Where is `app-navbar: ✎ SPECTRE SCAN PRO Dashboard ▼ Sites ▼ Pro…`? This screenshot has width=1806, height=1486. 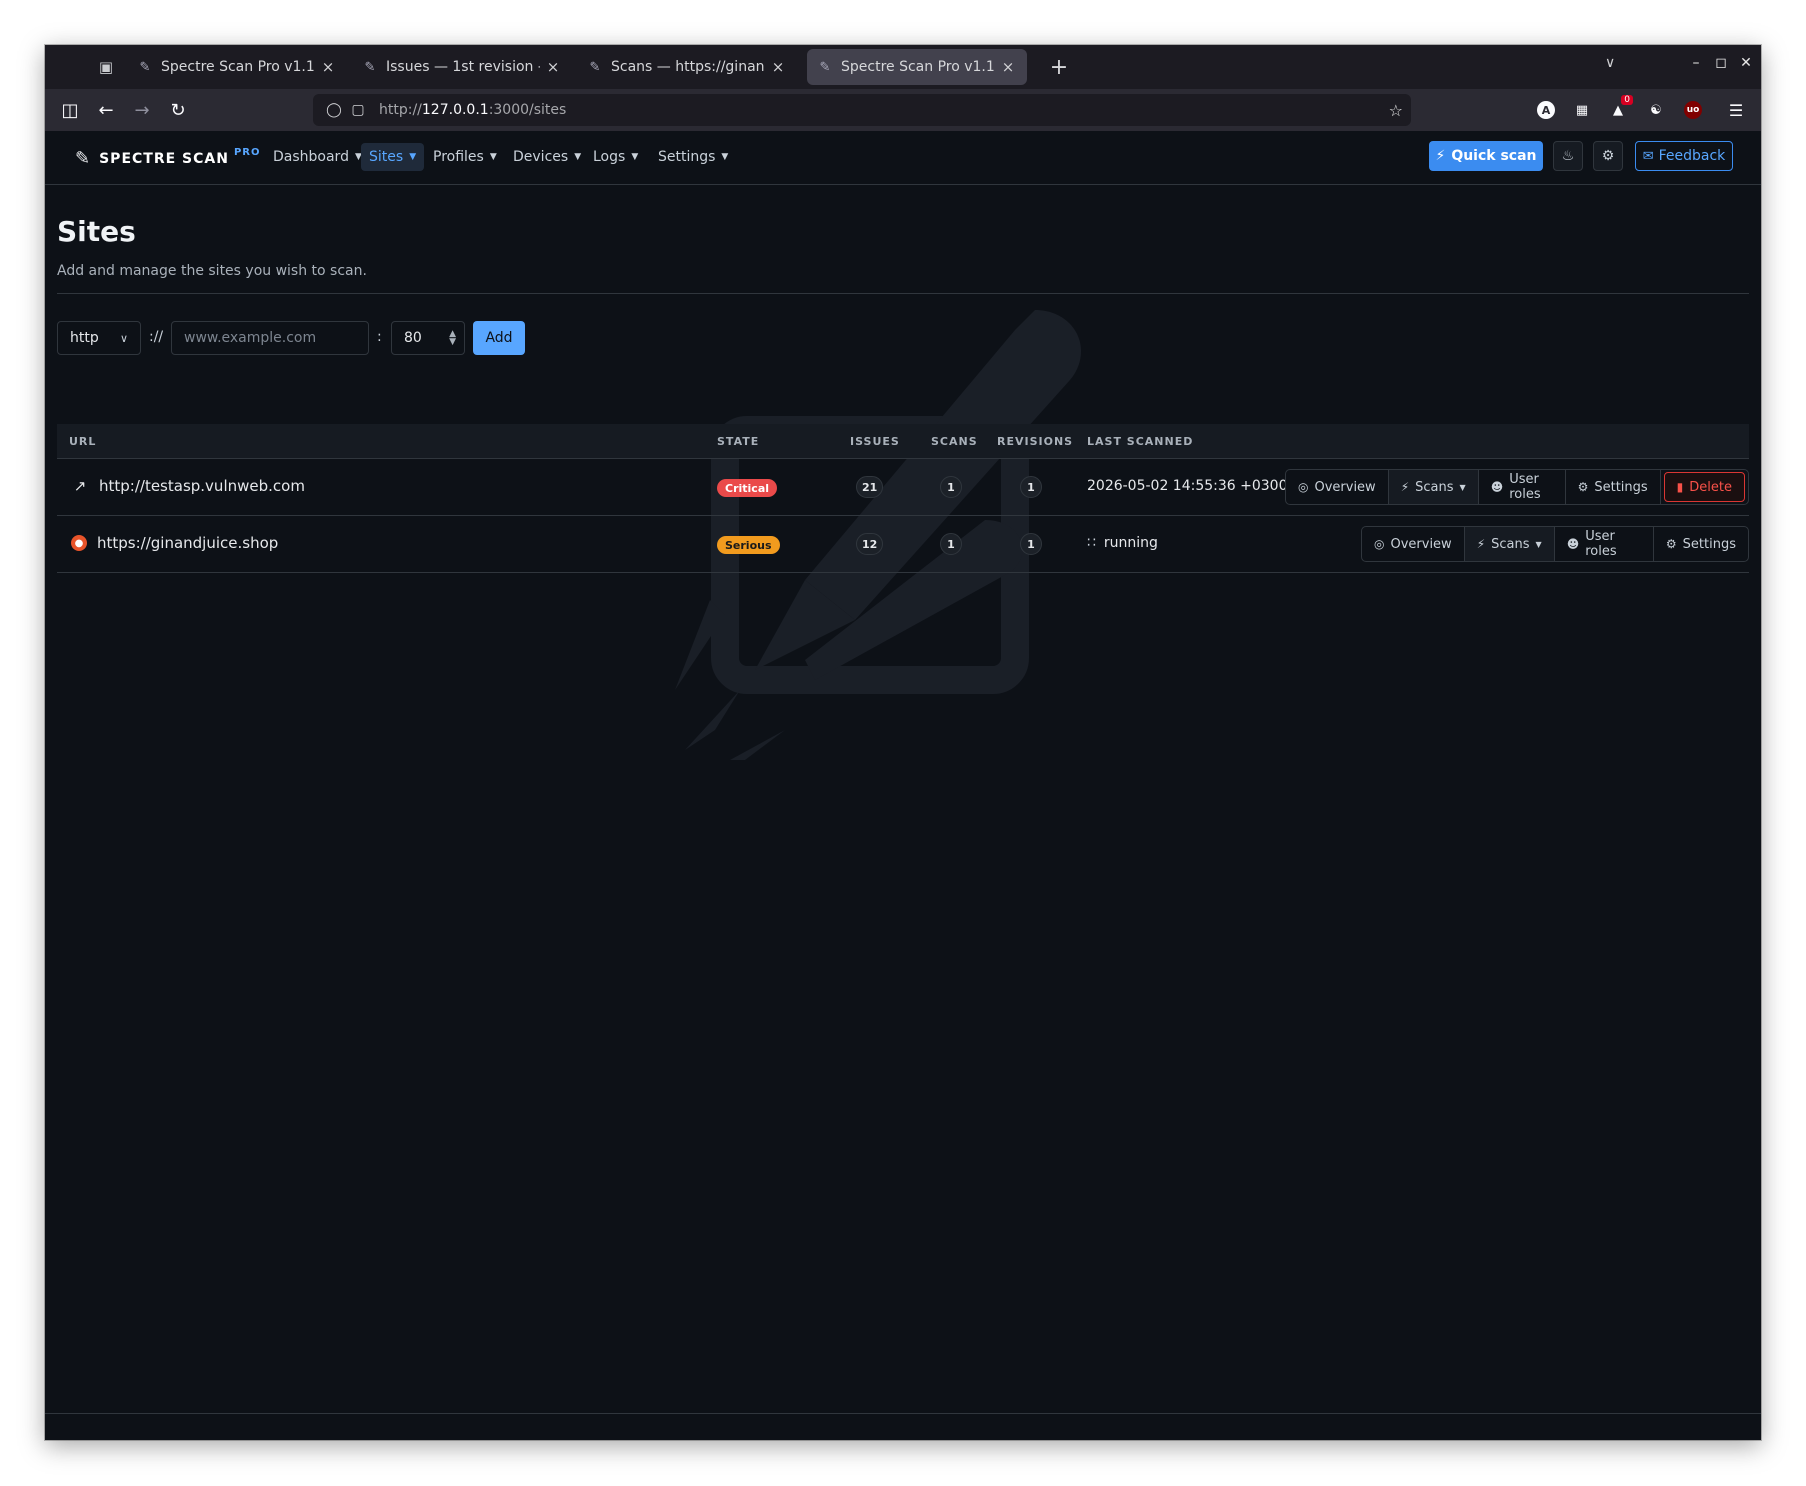
app-navbar: ✎ SPECTRE SCAN PRO Dashboard ▼ Sites ▼ Pro… is located at coordinates (903, 158).